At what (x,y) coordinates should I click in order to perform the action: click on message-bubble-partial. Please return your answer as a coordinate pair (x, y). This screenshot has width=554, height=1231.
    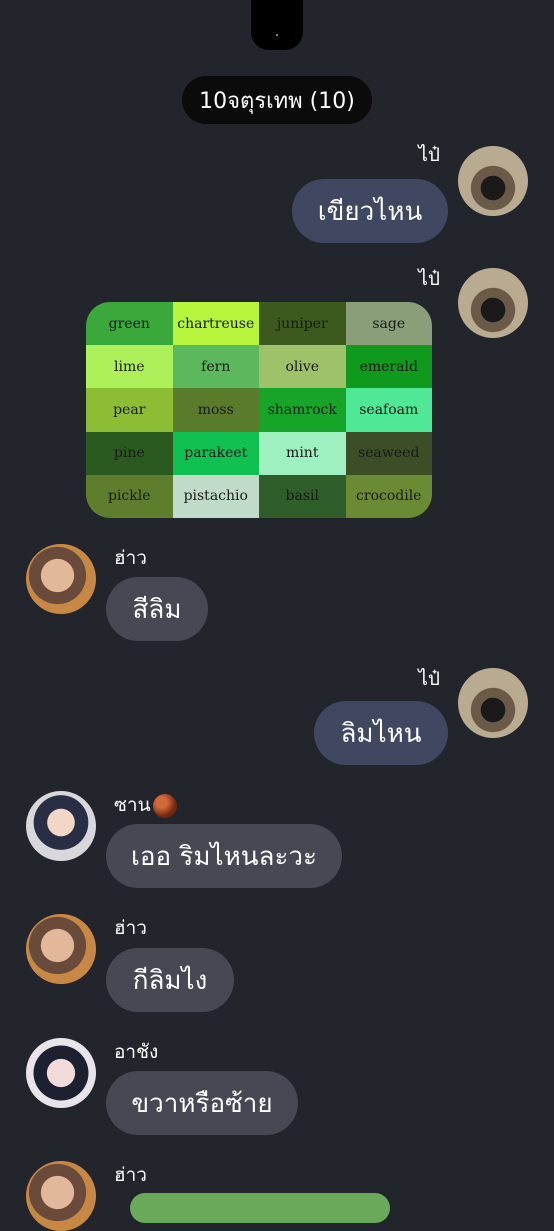
    Looking at the image, I should click on (260, 1208).